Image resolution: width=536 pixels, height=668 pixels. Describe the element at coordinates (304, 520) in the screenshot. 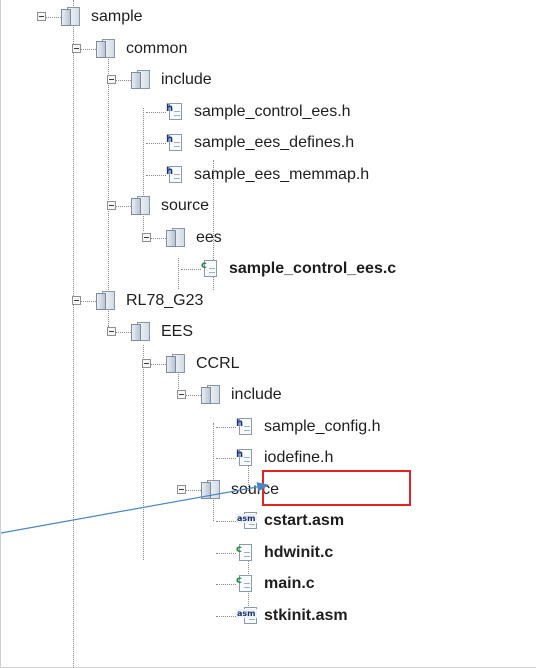

I see `tree-item-label: cstart.asm` at that location.